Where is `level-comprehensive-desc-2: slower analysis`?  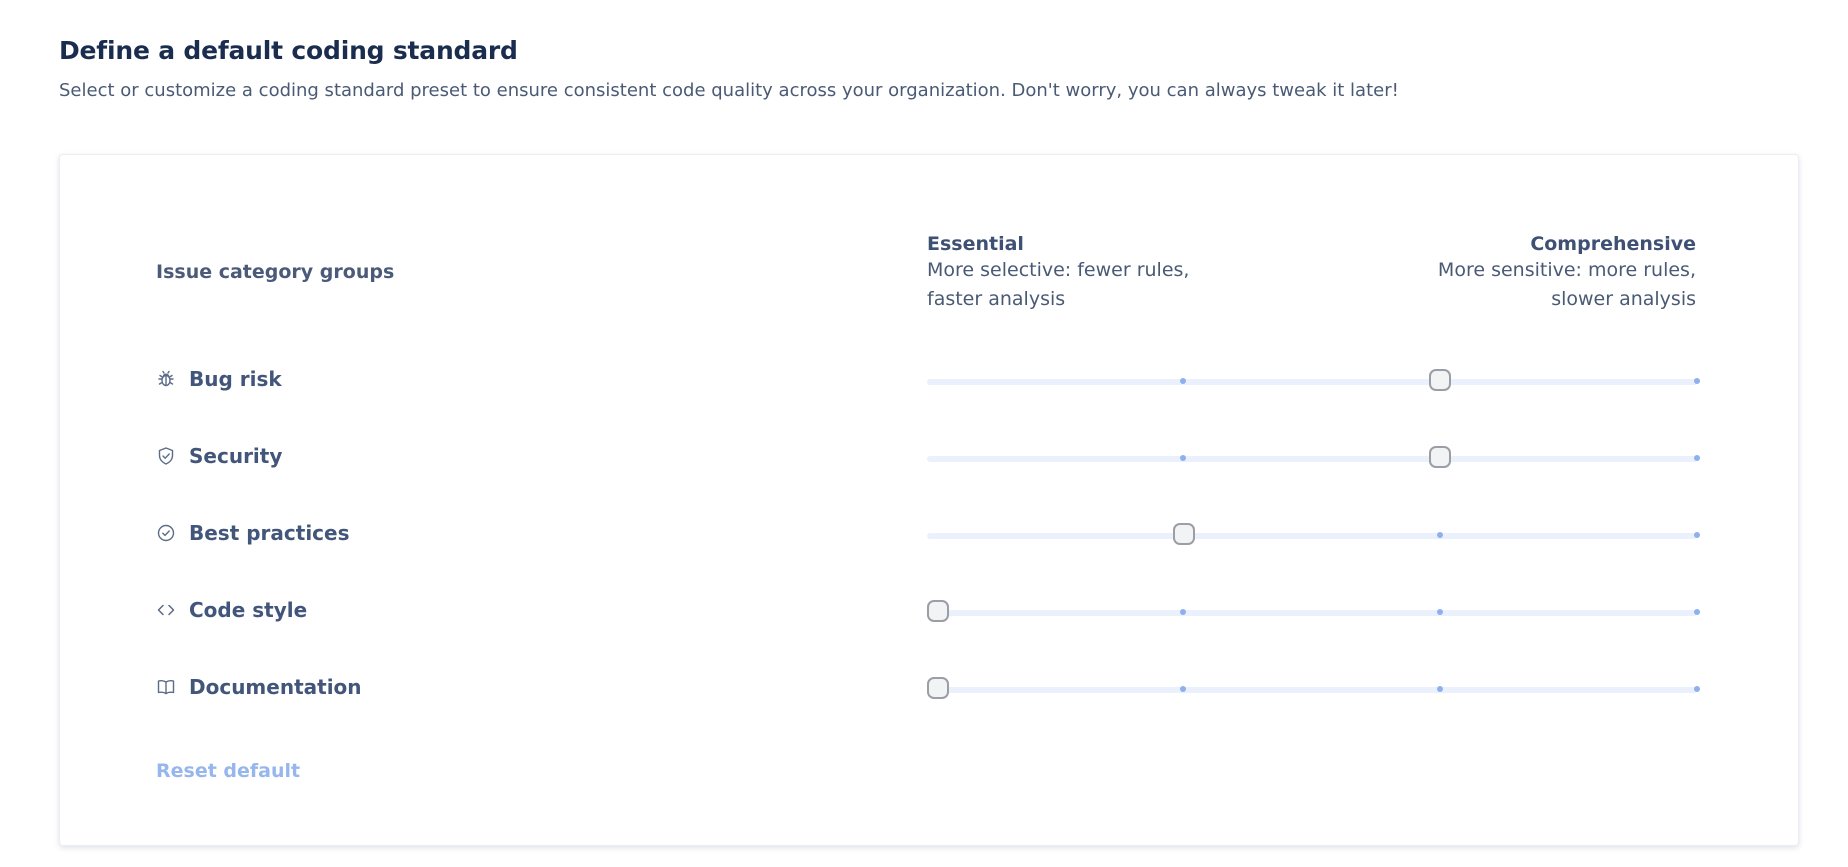
level-comprehensive-desc-2: slower analysis is located at coordinates (1623, 299).